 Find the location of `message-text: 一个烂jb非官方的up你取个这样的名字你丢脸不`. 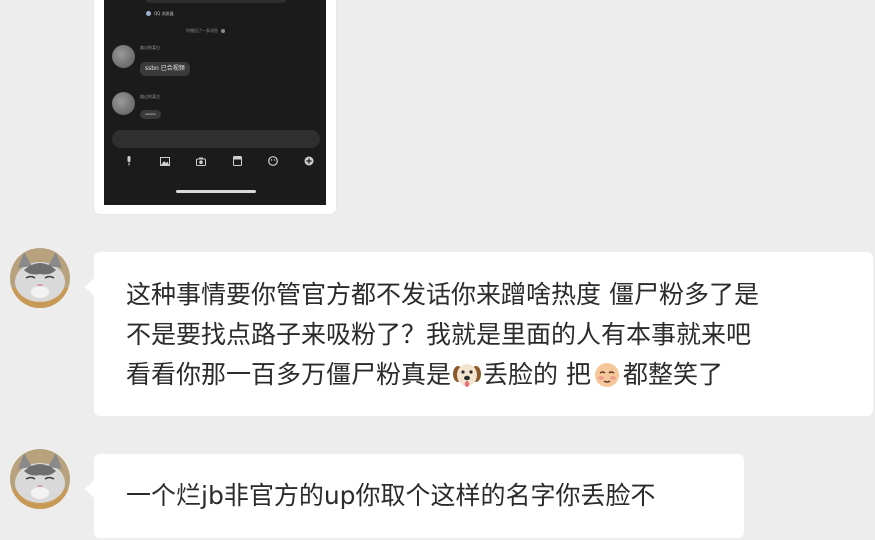

message-text: 一个烂jb非官方的up你取个这样的名字你丢脸不 is located at coordinates (391, 495).